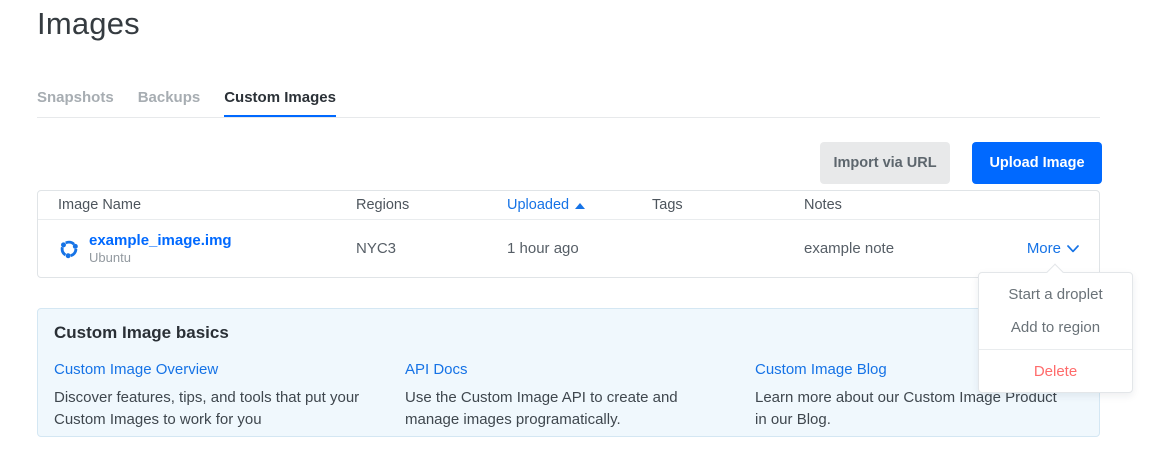 The height and width of the screenshot is (455, 1150). I want to click on custom-image-blog-link: Custom Image Blog, so click(821, 369).